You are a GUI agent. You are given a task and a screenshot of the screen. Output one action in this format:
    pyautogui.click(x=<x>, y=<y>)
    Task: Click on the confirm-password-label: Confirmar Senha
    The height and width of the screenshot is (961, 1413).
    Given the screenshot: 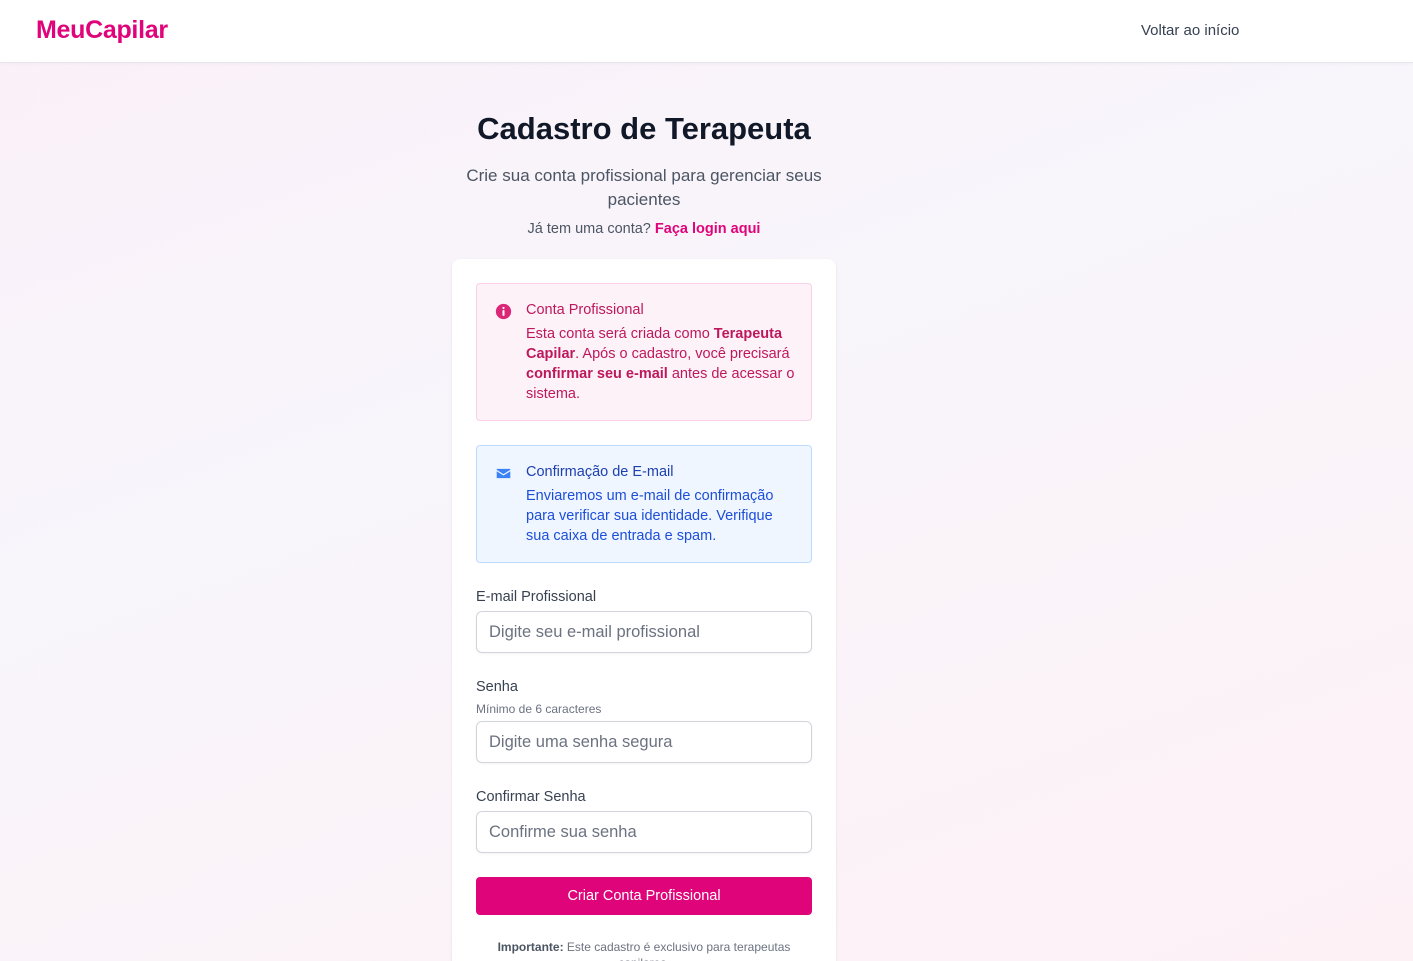 What is the action you would take?
    pyautogui.click(x=531, y=797)
    